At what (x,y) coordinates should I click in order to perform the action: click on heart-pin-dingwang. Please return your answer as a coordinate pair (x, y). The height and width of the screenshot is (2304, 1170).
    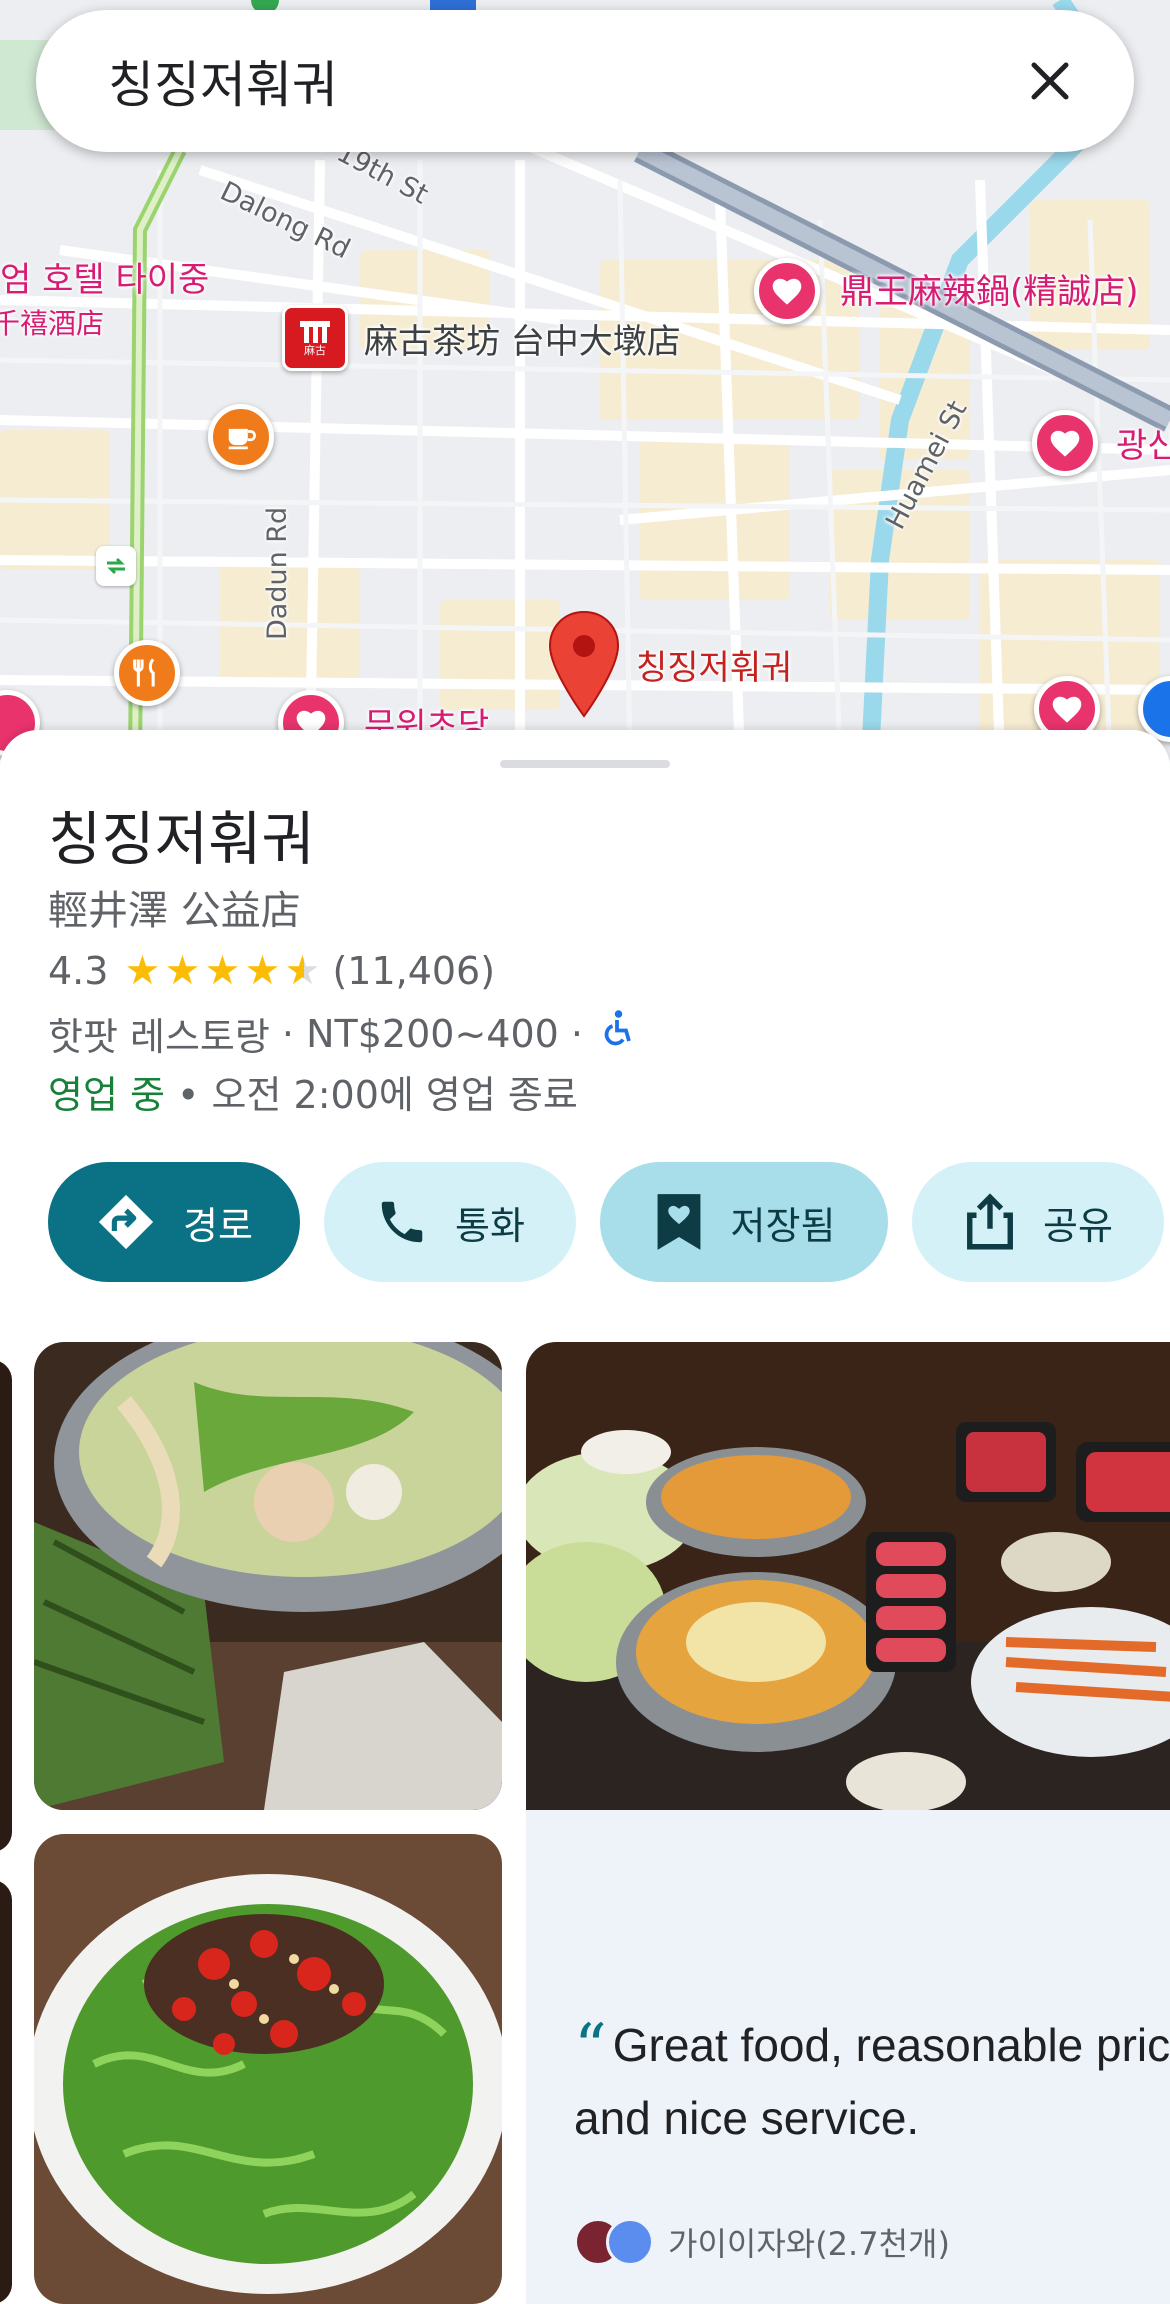
    Looking at the image, I should click on (787, 291).